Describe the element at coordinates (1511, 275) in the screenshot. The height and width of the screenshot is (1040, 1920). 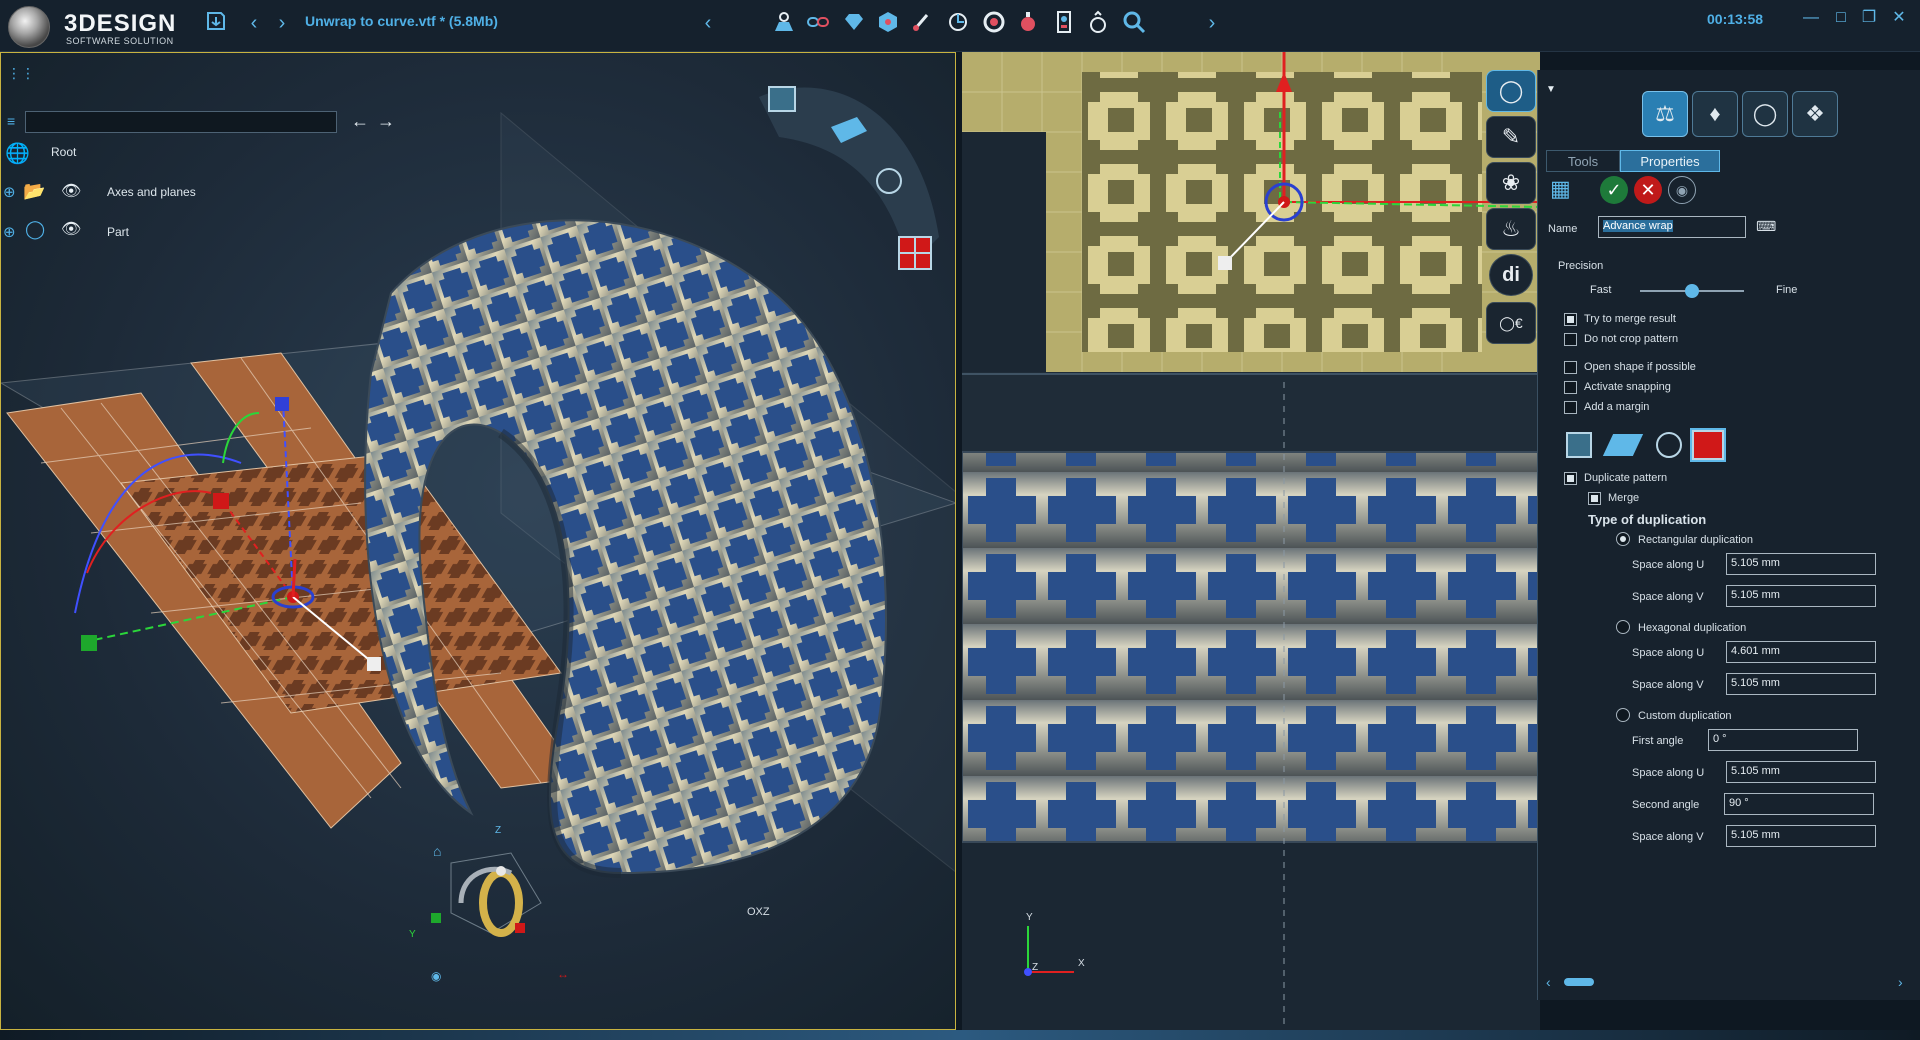
I see `di-tool-icon: di` at that location.